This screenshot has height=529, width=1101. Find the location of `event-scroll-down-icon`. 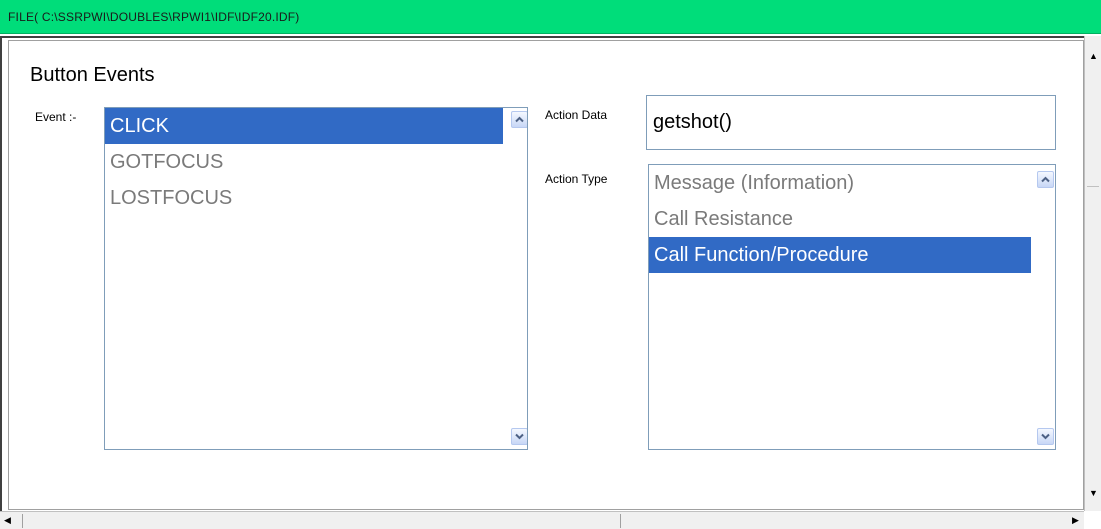

event-scroll-down-icon is located at coordinates (519, 436).